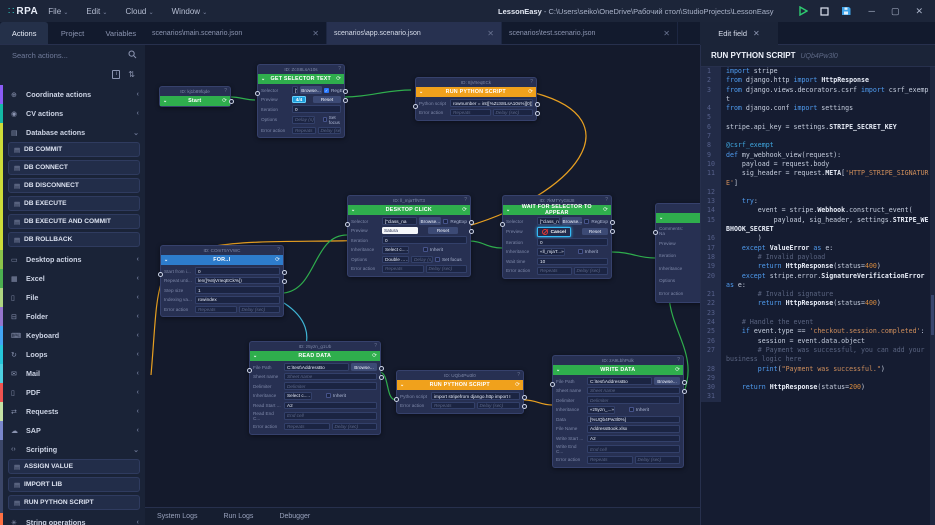 The image size is (935, 525). What do you see at coordinates (74, 167) in the screenshot?
I see `action-item-db-connect: ▤ DB CONNECT` at bounding box center [74, 167].